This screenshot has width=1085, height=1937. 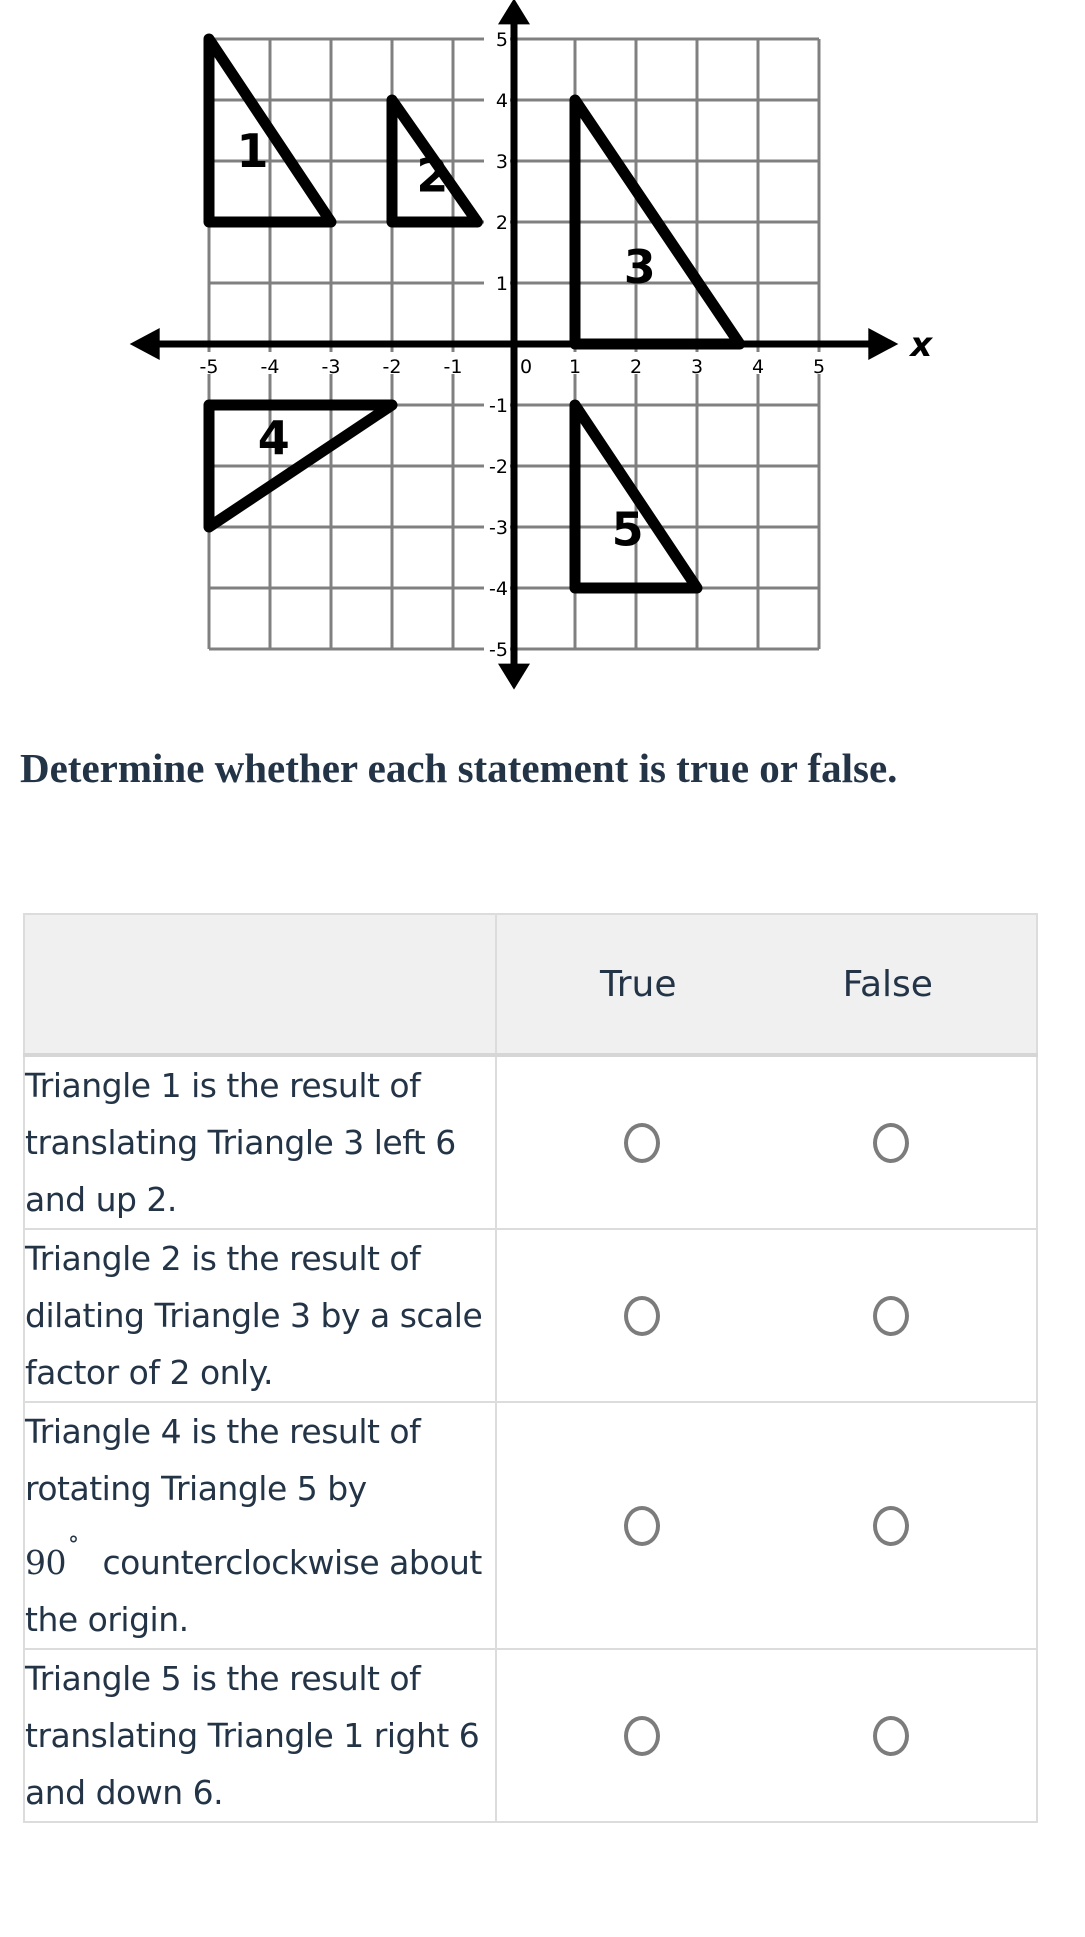 What do you see at coordinates (209, 367) in the screenshot?
I see `x-tick-label: -5` at bounding box center [209, 367].